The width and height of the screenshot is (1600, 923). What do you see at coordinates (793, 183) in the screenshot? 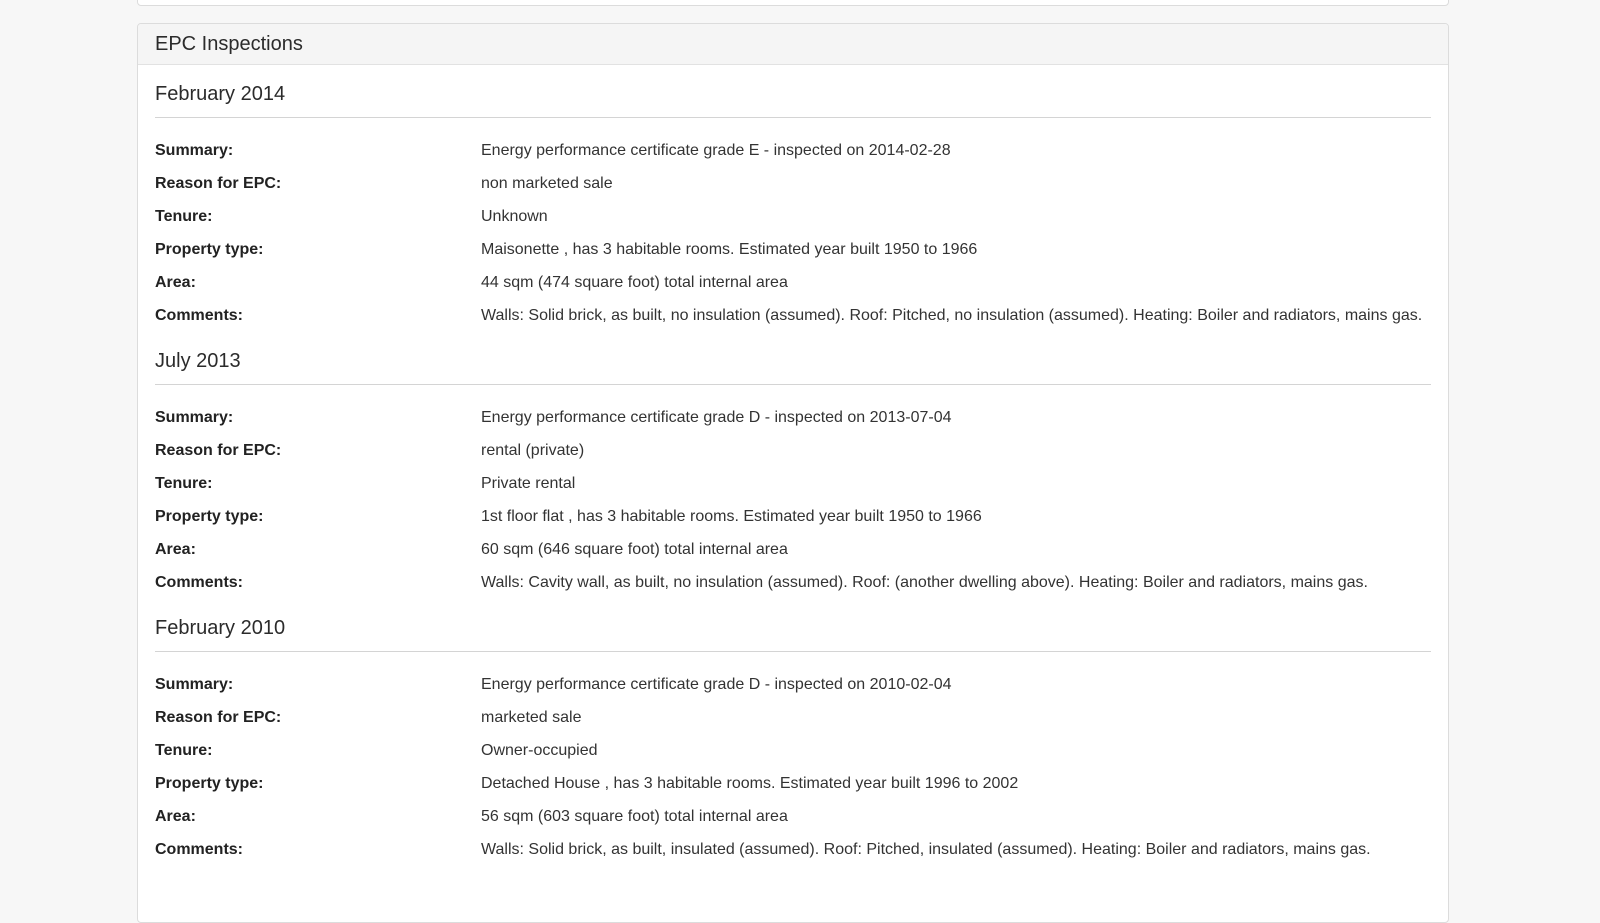
I see `reason-row: Reason for EPC: non marketed sale` at bounding box center [793, 183].